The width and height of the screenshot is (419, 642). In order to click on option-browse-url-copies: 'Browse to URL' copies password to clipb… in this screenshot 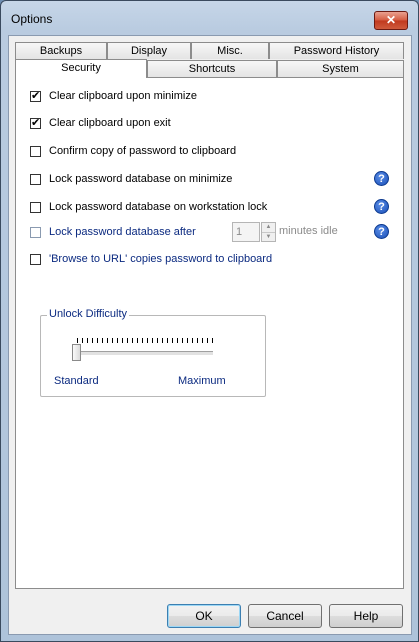, I will do `click(151, 259)`.